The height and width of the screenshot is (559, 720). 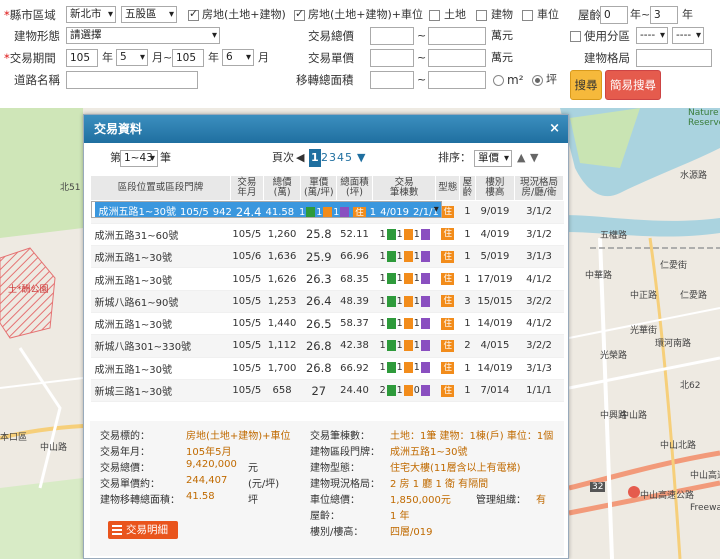 What do you see at coordinates (360, 37) in the screenshot?
I see `form-row-type: 建物形態 請選擇 交易總價 ~ 萬元 使用分區 ---- ----` at bounding box center [360, 37].